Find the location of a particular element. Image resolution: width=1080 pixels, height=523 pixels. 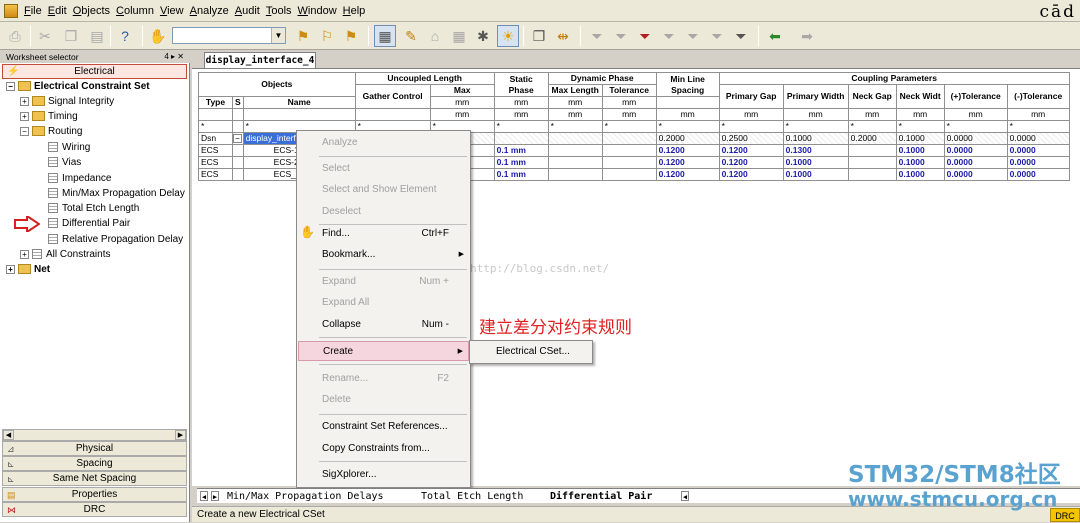

tree-item-signal-integrity: + Signal Integrity is located at coordinates (67, 101).